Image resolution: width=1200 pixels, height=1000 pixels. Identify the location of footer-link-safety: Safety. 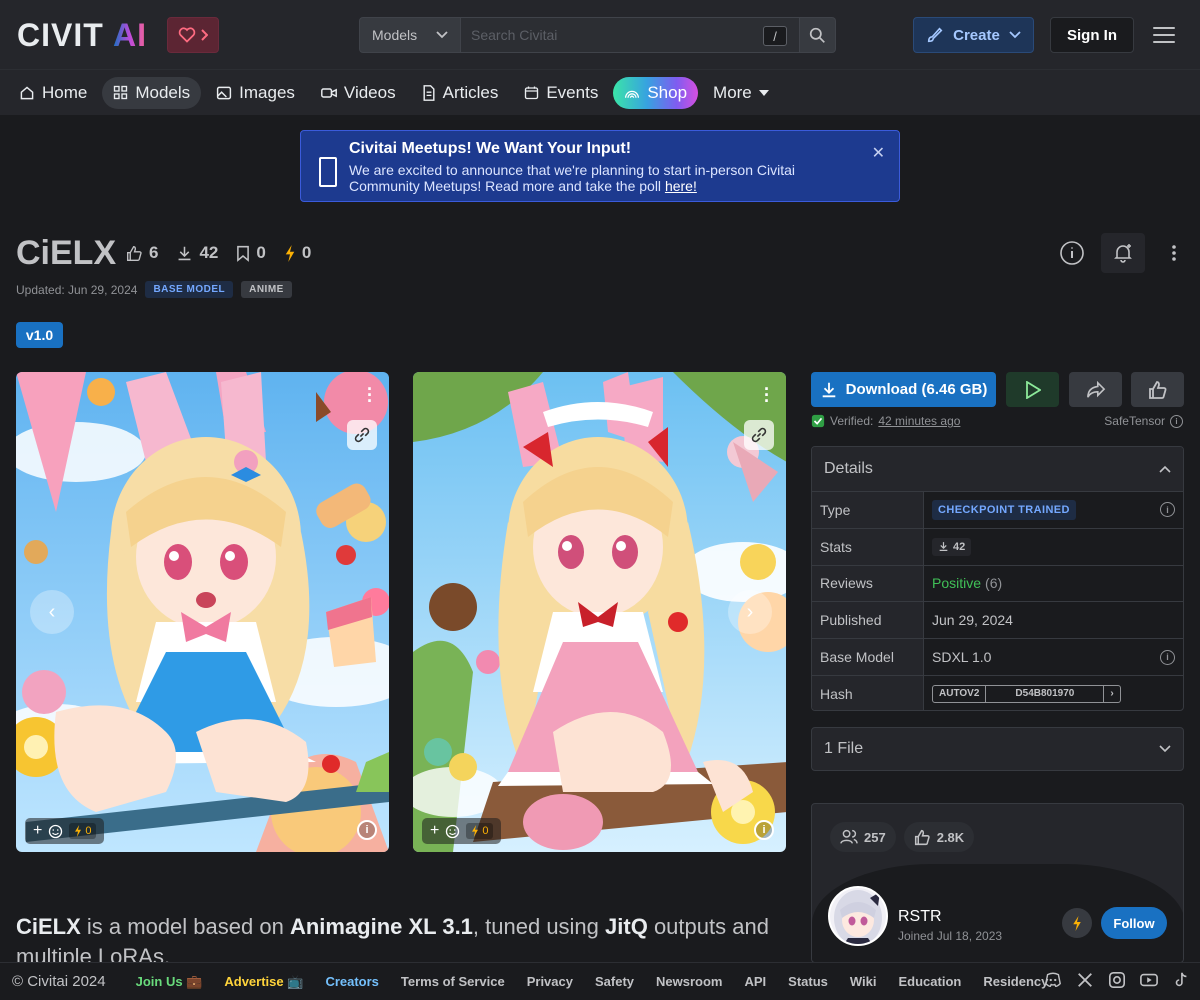
(614, 981).